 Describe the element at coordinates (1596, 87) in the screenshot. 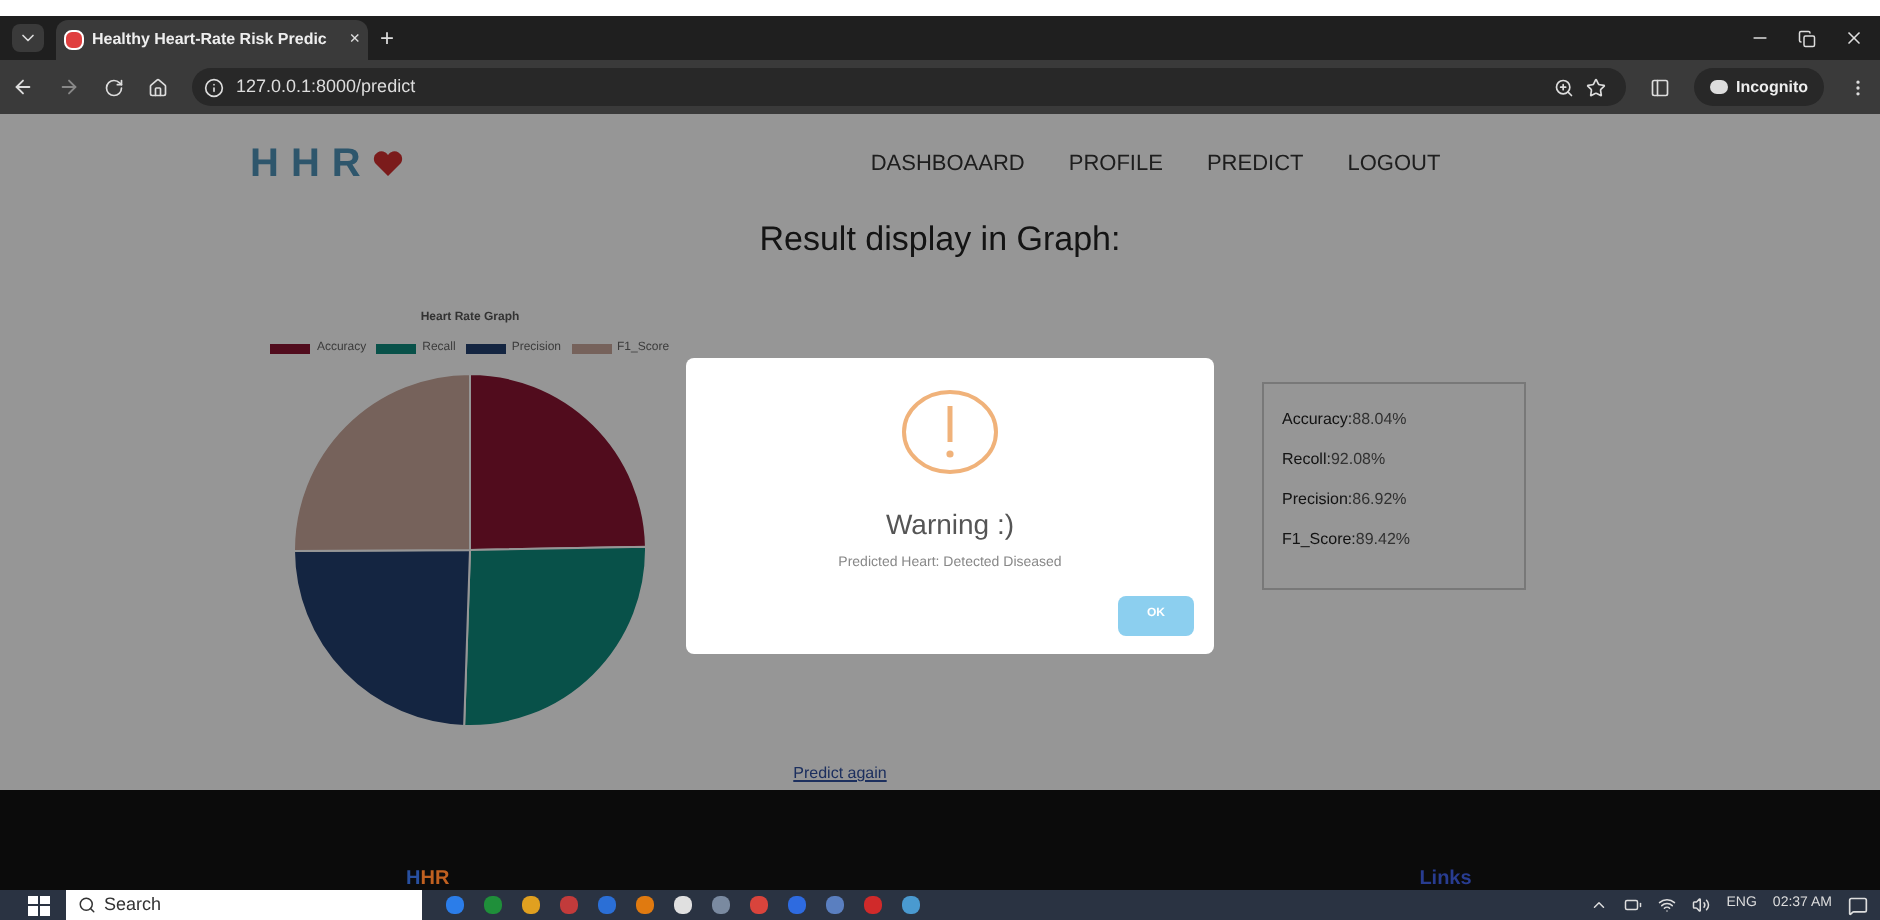

I see `star-icon` at that location.